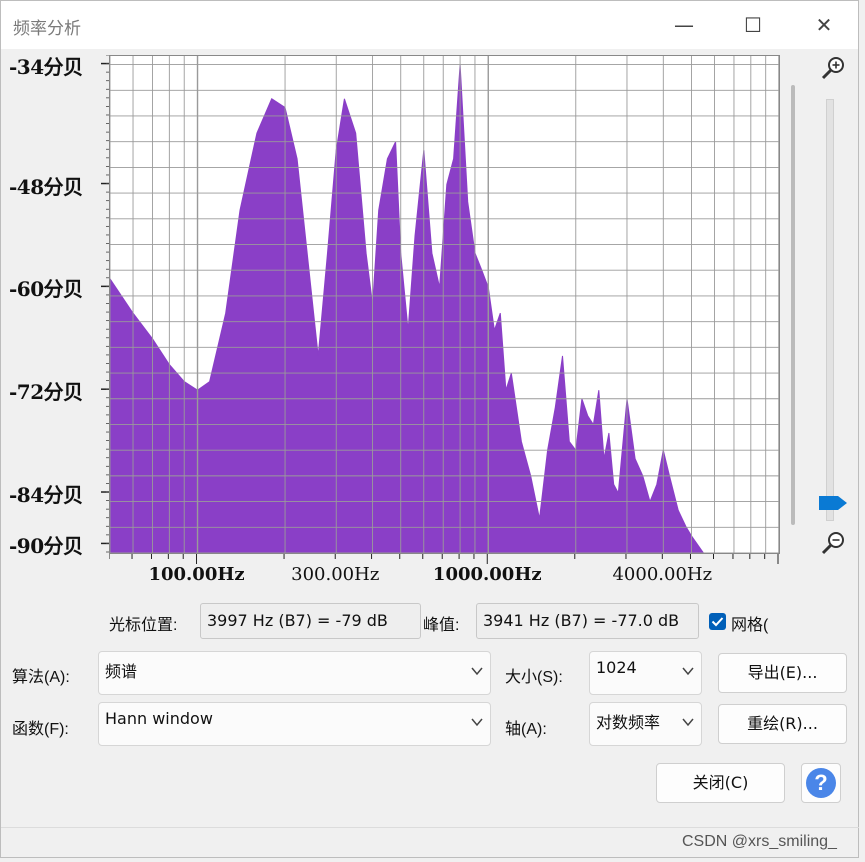 Image resolution: width=865 pixels, height=862 pixels. I want to click on axis-select-value: 对数频率, so click(628, 722).